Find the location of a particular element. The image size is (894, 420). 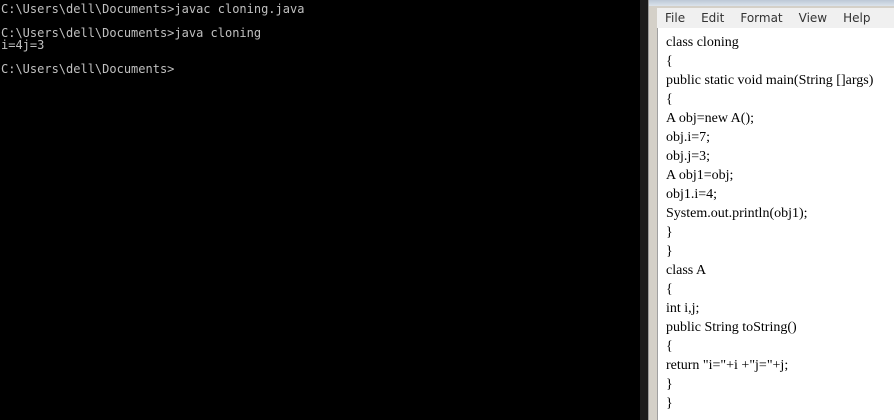

notepad-menubar: File Edit Format View Help is located at coordinates (775, 18).